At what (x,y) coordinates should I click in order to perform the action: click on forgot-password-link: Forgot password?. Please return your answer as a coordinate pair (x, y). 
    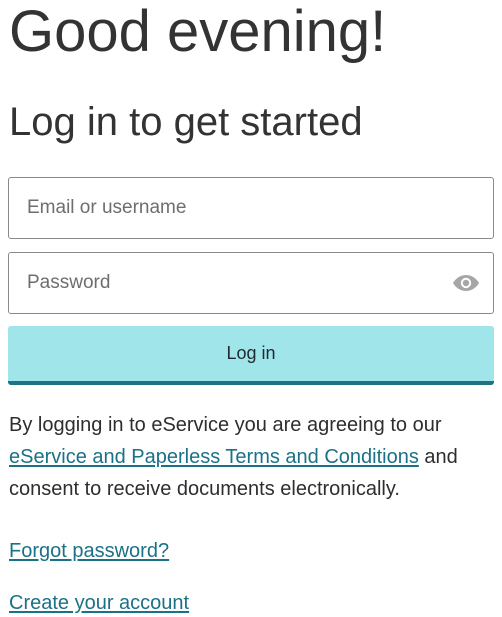
    Looking at the image, I should click on (89, 551).